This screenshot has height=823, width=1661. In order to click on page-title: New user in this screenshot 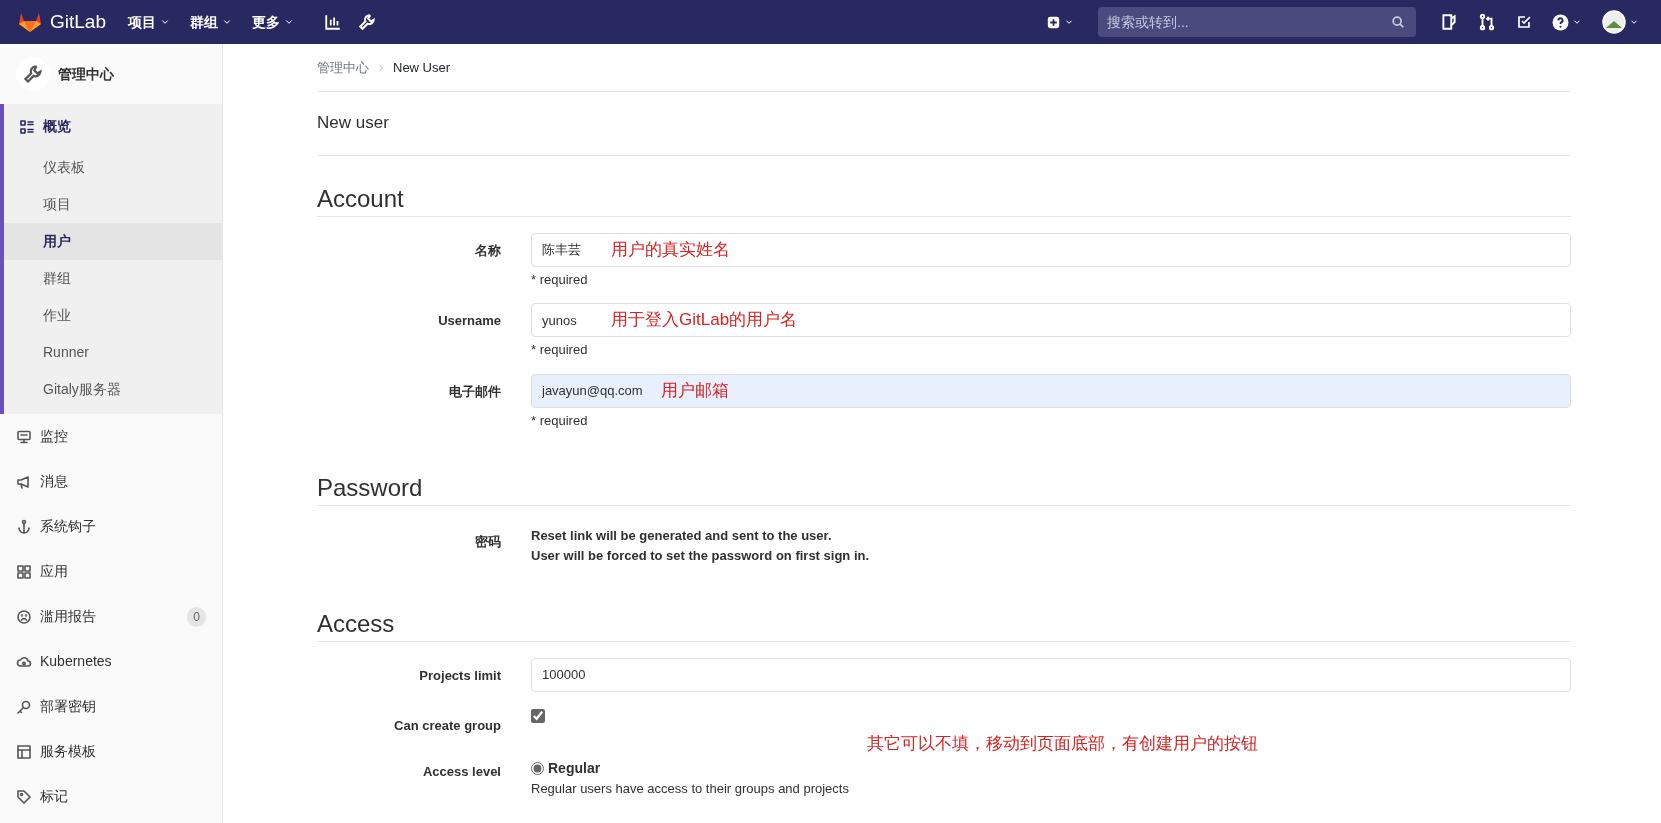, I will do `click(944, 124)`.